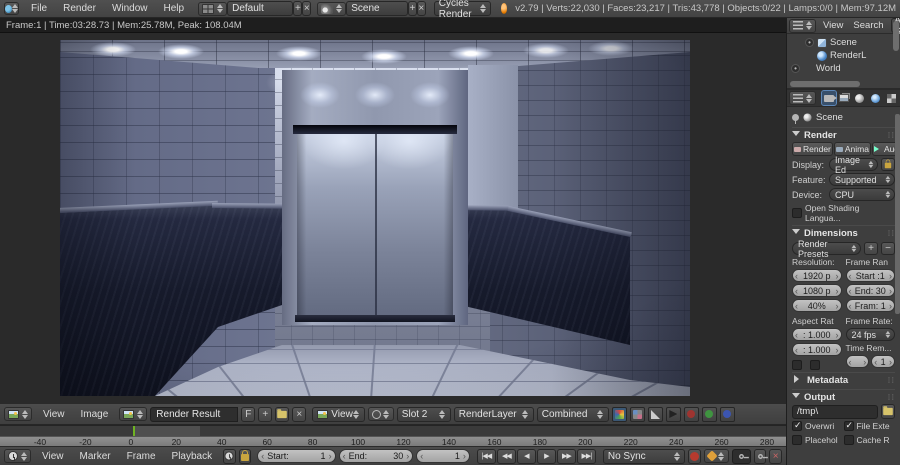 The height and width of the screenshot is (465, 900). Describe the element at coordinates (891, 98) in the screenshot. I see `tab-texture` at that location.